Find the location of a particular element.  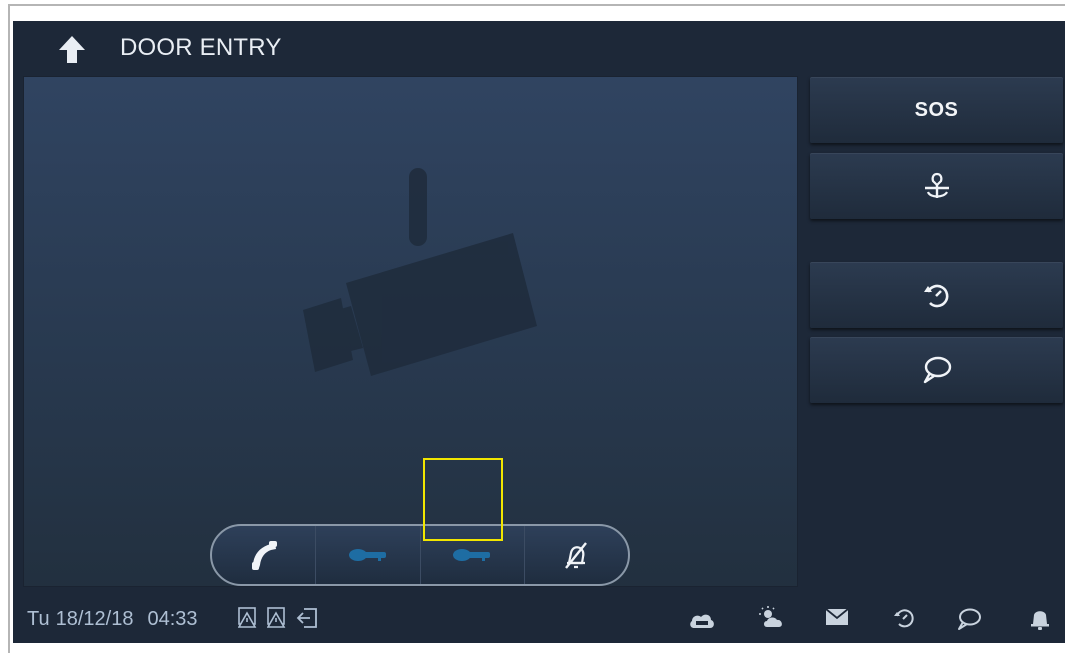

mute-button is located at coordinates (575, 555).